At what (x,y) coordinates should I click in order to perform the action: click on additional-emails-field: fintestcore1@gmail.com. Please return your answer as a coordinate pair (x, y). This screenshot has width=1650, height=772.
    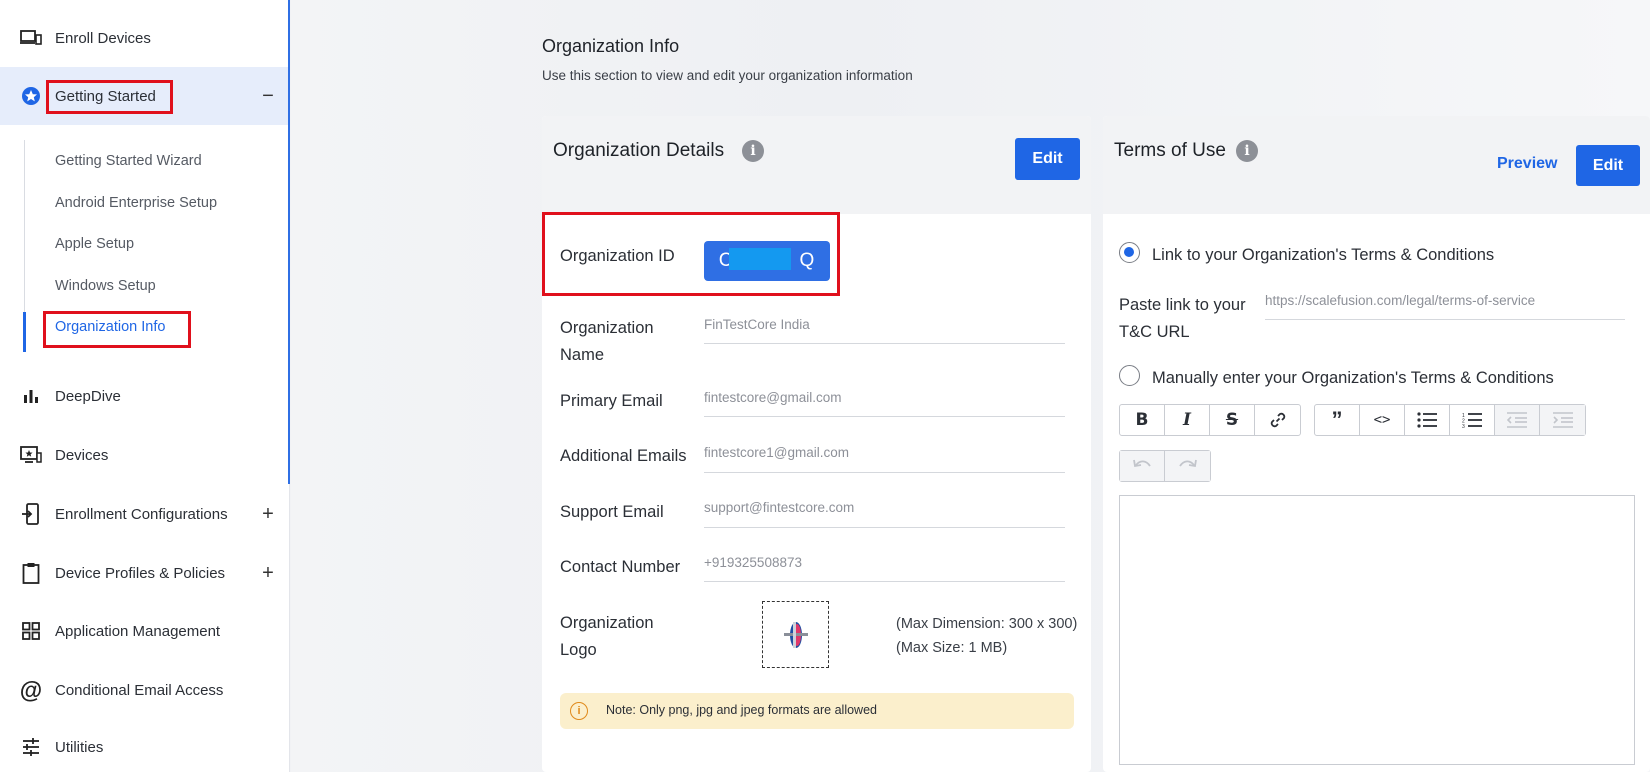
    Looking at the image, I should click on (776, 452).